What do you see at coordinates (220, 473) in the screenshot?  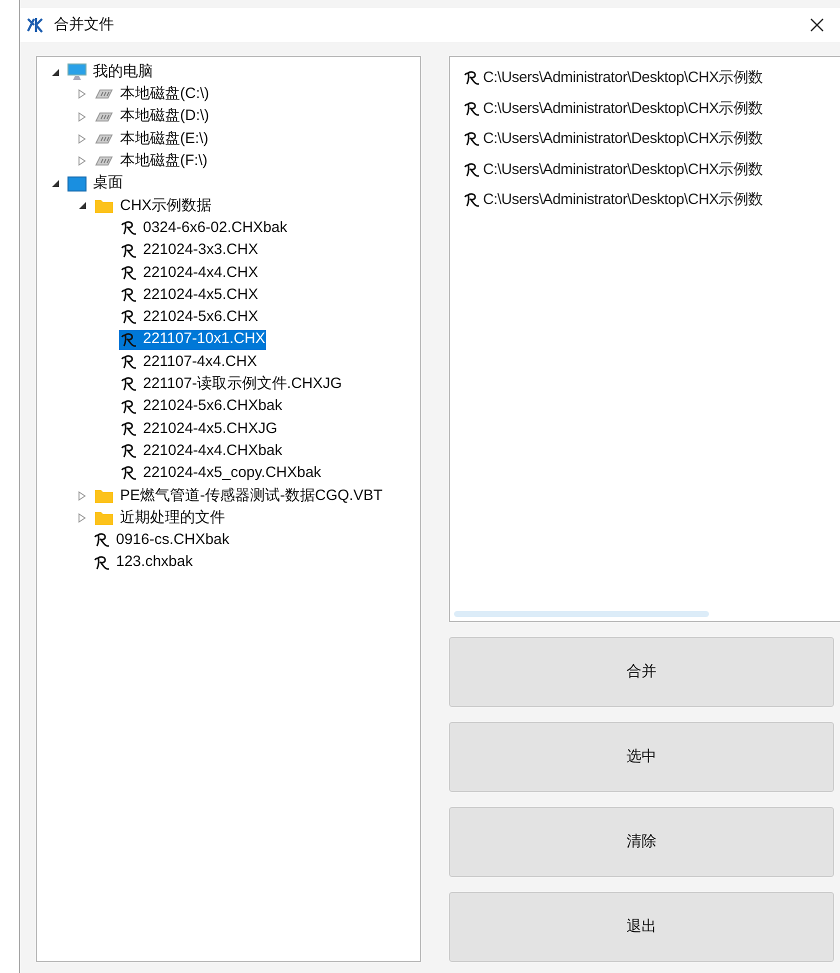 I see `tree-item: 221024-4x5_copy.CHXbak` at bounding box center [220, 473].